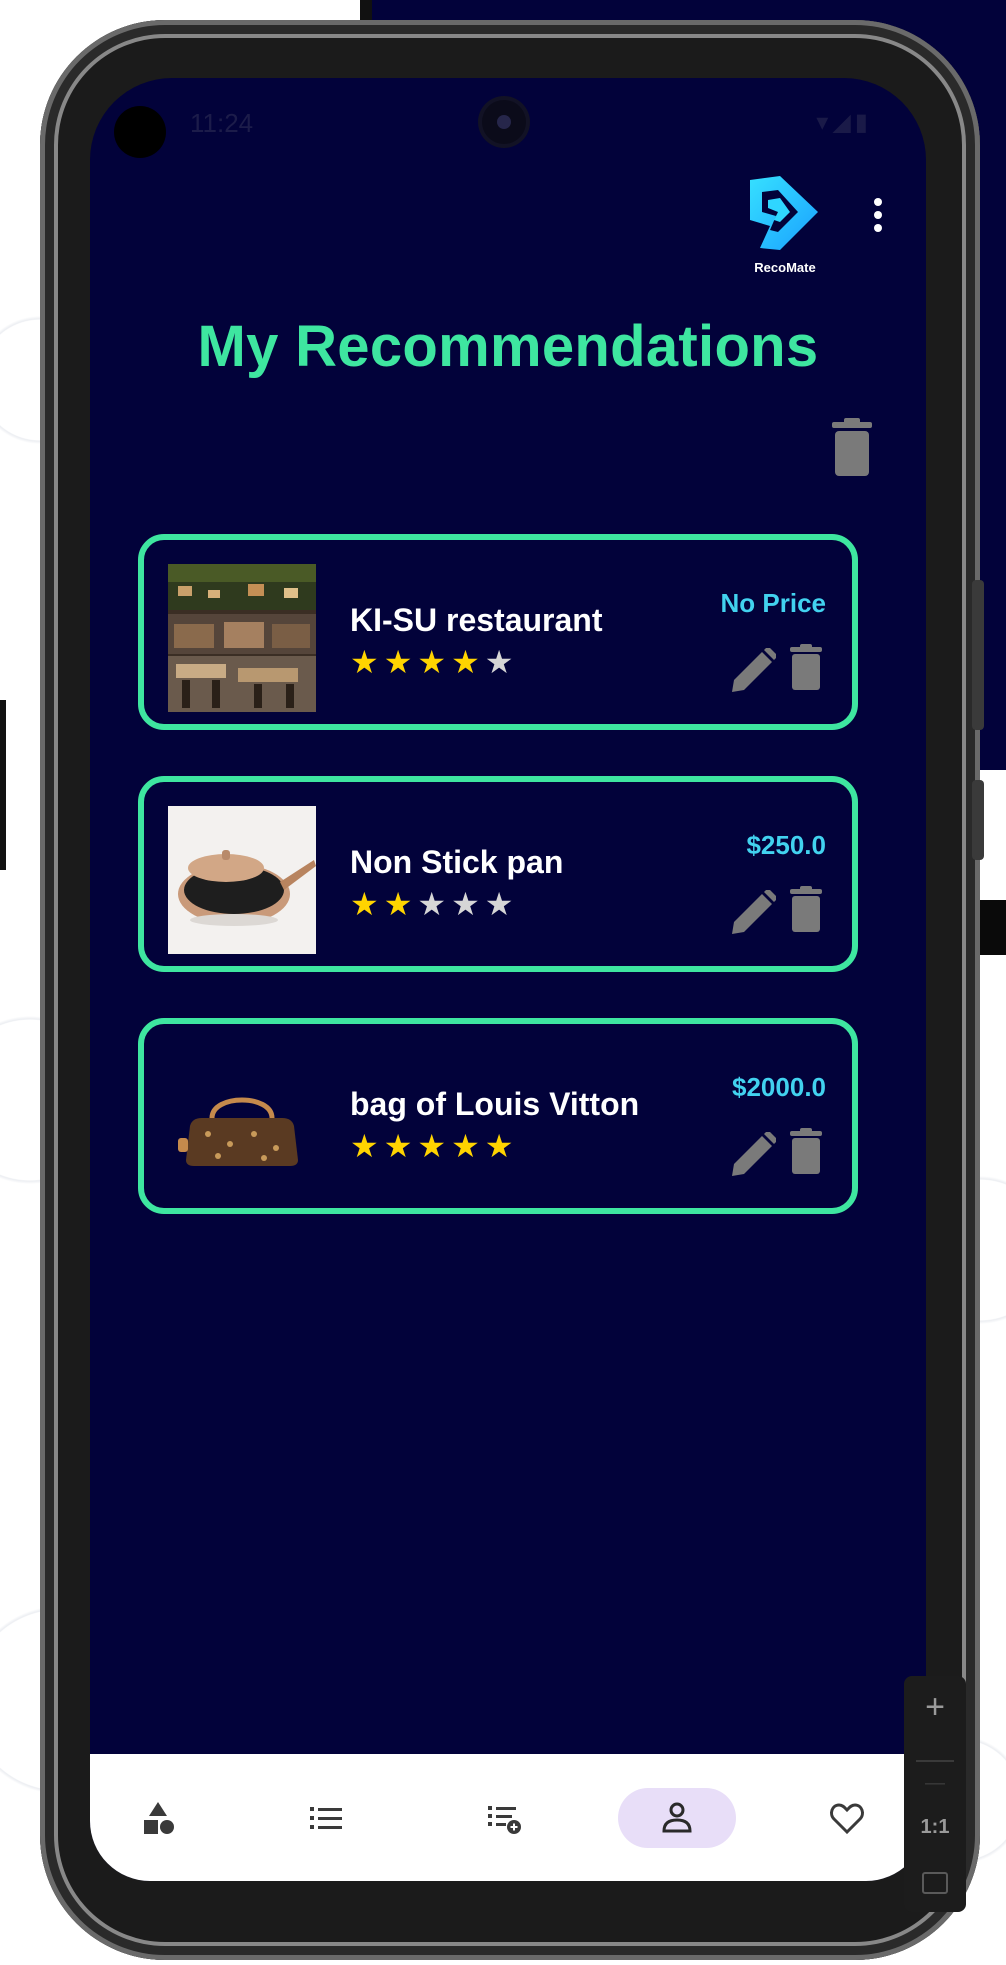 This screenshot has width=1006, height=1965. What do you see at coordinates (242, 1122) in the screenshot?
I see `handbag-photo` at bounding box center [242, 1122].